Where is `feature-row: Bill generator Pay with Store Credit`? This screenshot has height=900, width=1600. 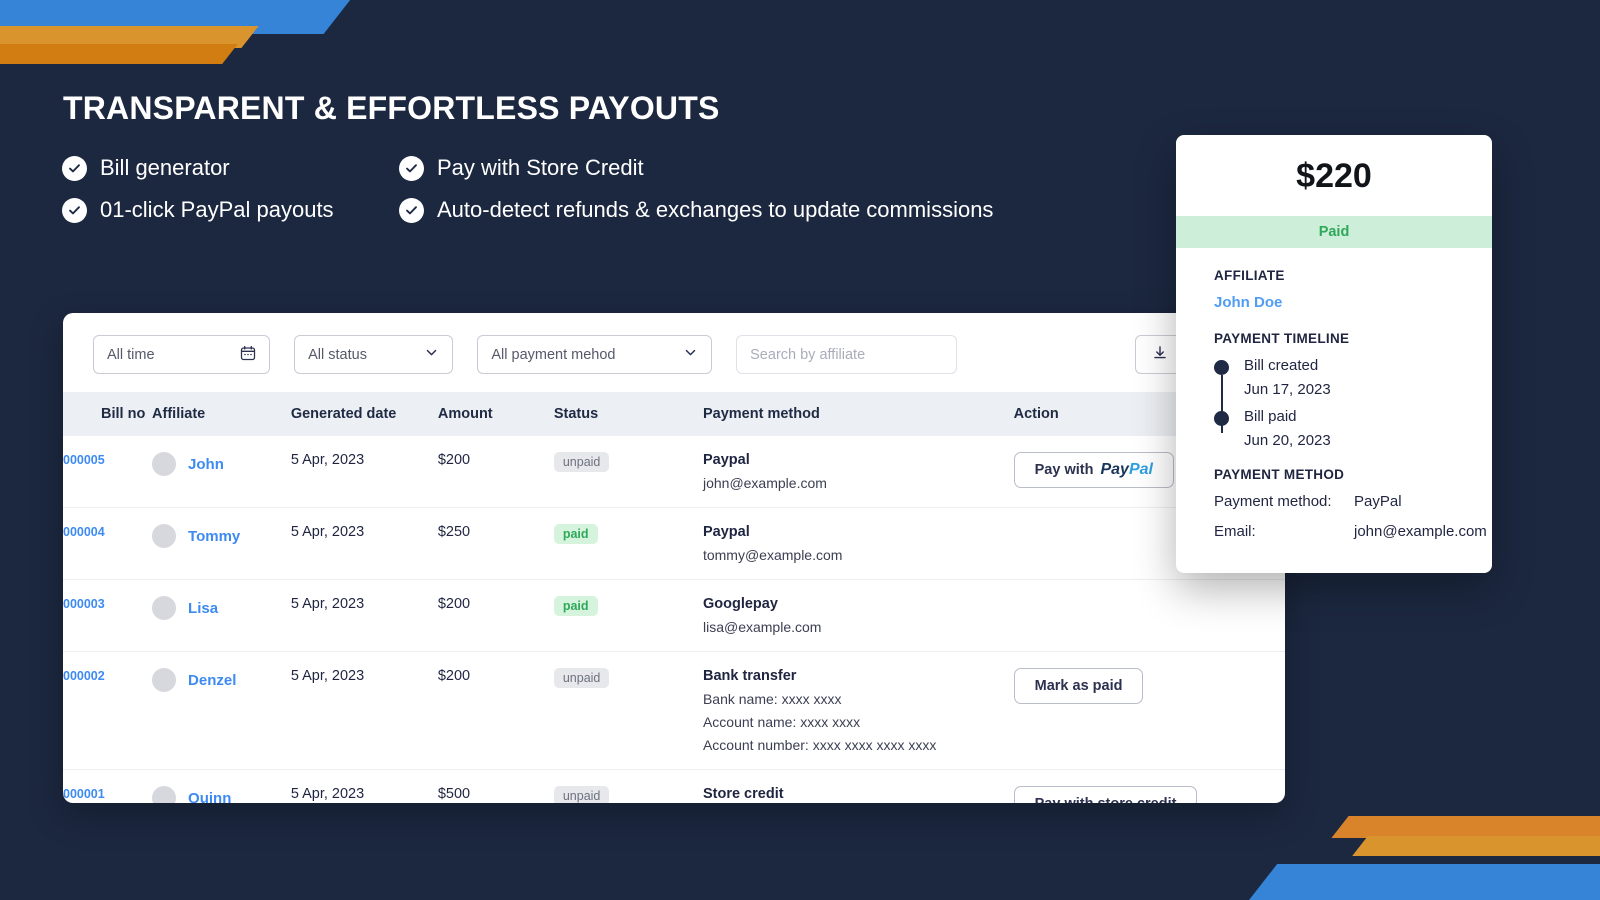 feature-row: Bill generator Pay with Store Credit is located at coordinates (612, 168).